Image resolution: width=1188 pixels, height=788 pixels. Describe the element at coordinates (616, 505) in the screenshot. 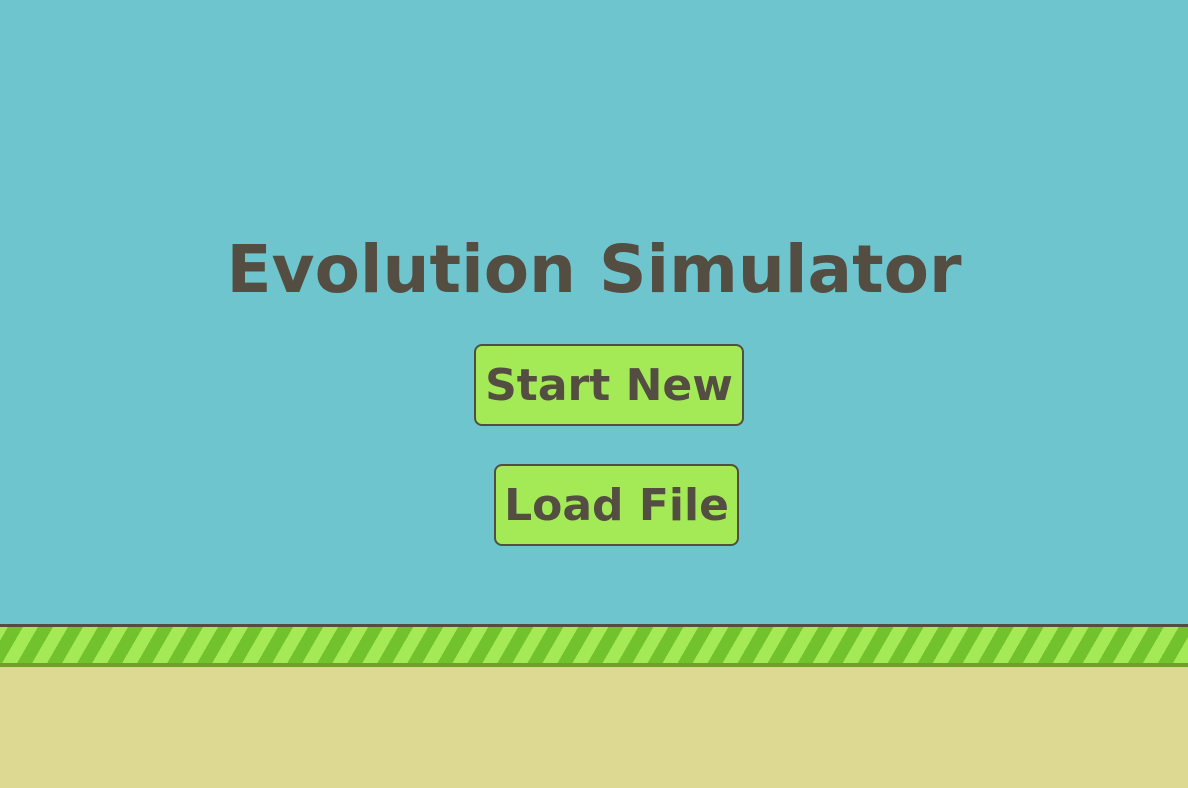

I see `load-file-button: Load File` at that location.